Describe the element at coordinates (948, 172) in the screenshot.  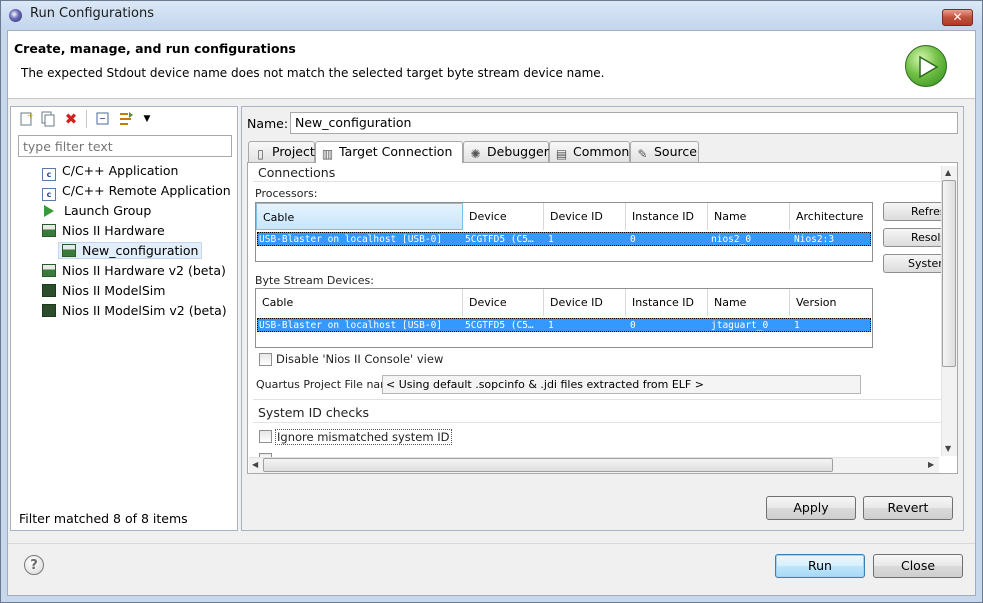
I see `scroll-up-arrow-icon: ▲` at that location.